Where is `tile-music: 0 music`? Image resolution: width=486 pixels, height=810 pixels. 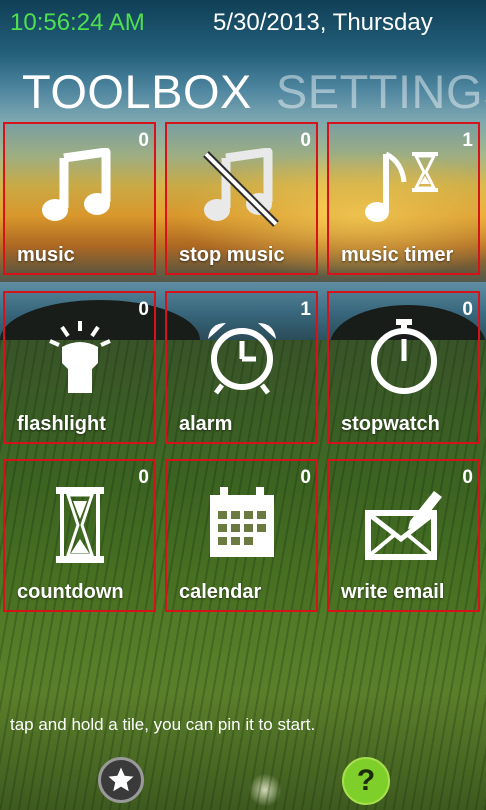 tile-music: 0 music is located at coordinates (79, 198).